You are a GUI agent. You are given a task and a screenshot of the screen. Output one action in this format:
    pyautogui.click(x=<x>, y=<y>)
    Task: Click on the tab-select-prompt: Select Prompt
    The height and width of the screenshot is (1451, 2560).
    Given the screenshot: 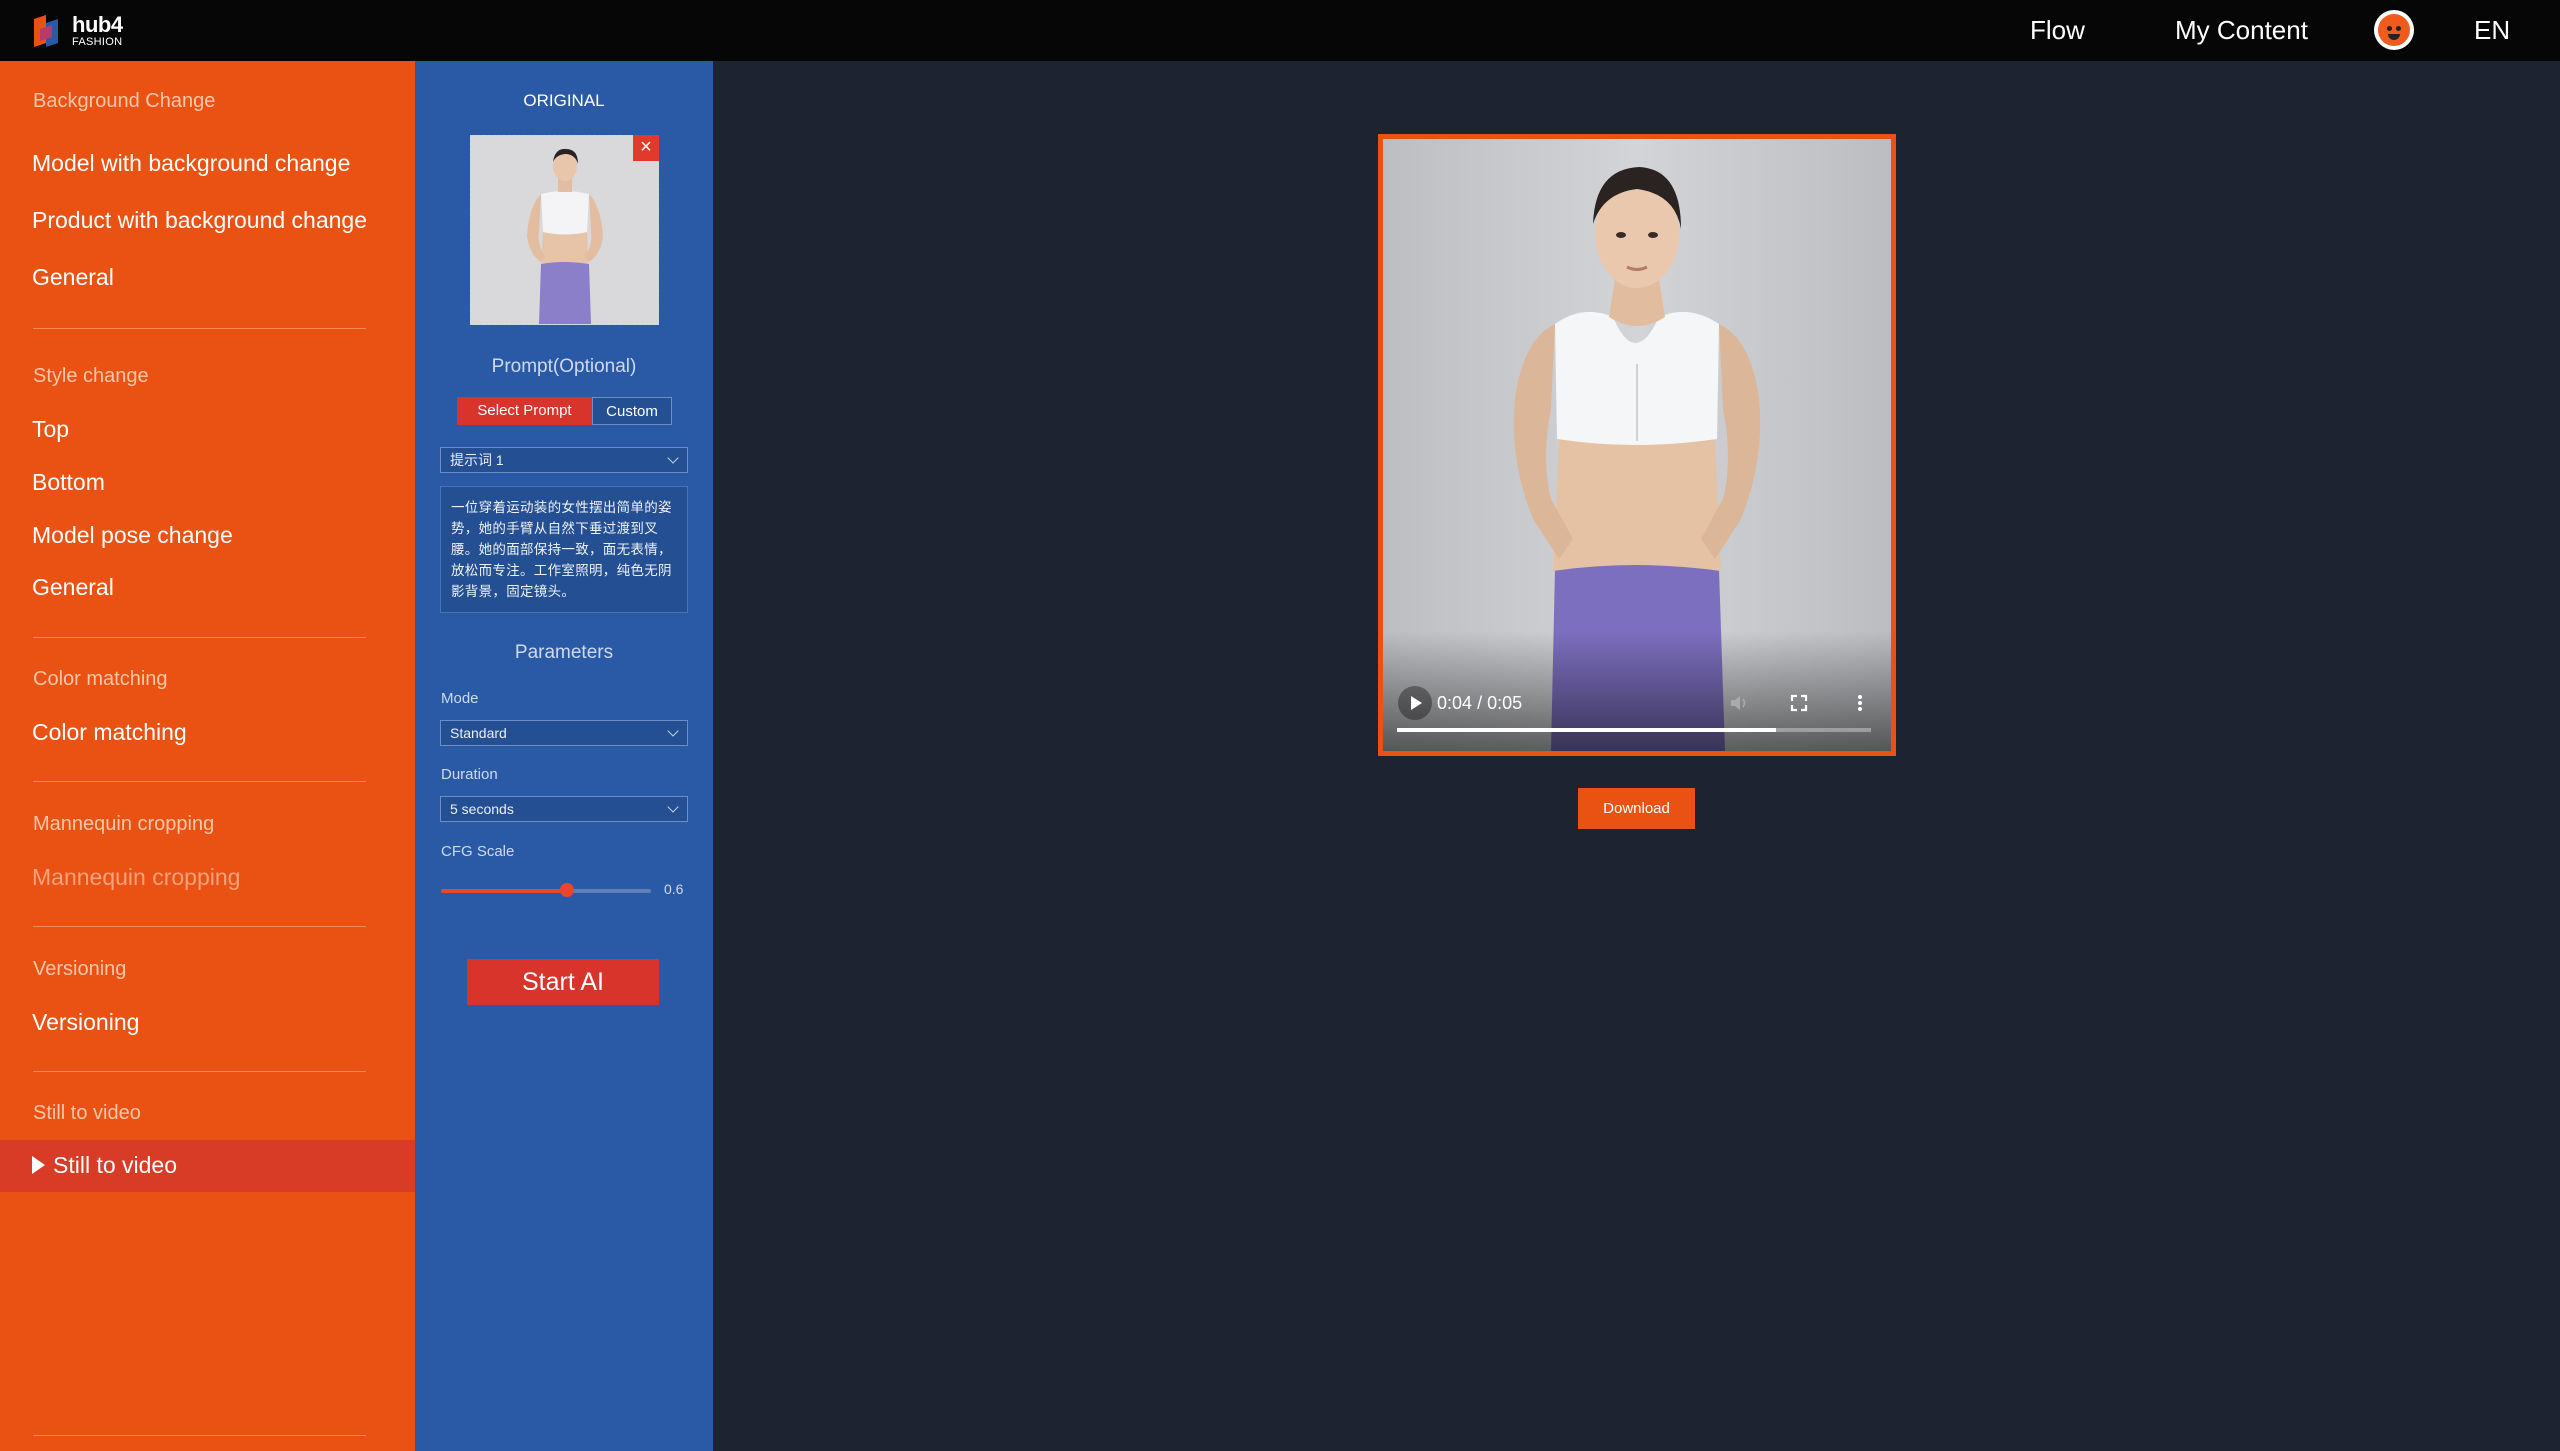 What is the action you would take?
    pyautogui.click(x=524, y=411)
    